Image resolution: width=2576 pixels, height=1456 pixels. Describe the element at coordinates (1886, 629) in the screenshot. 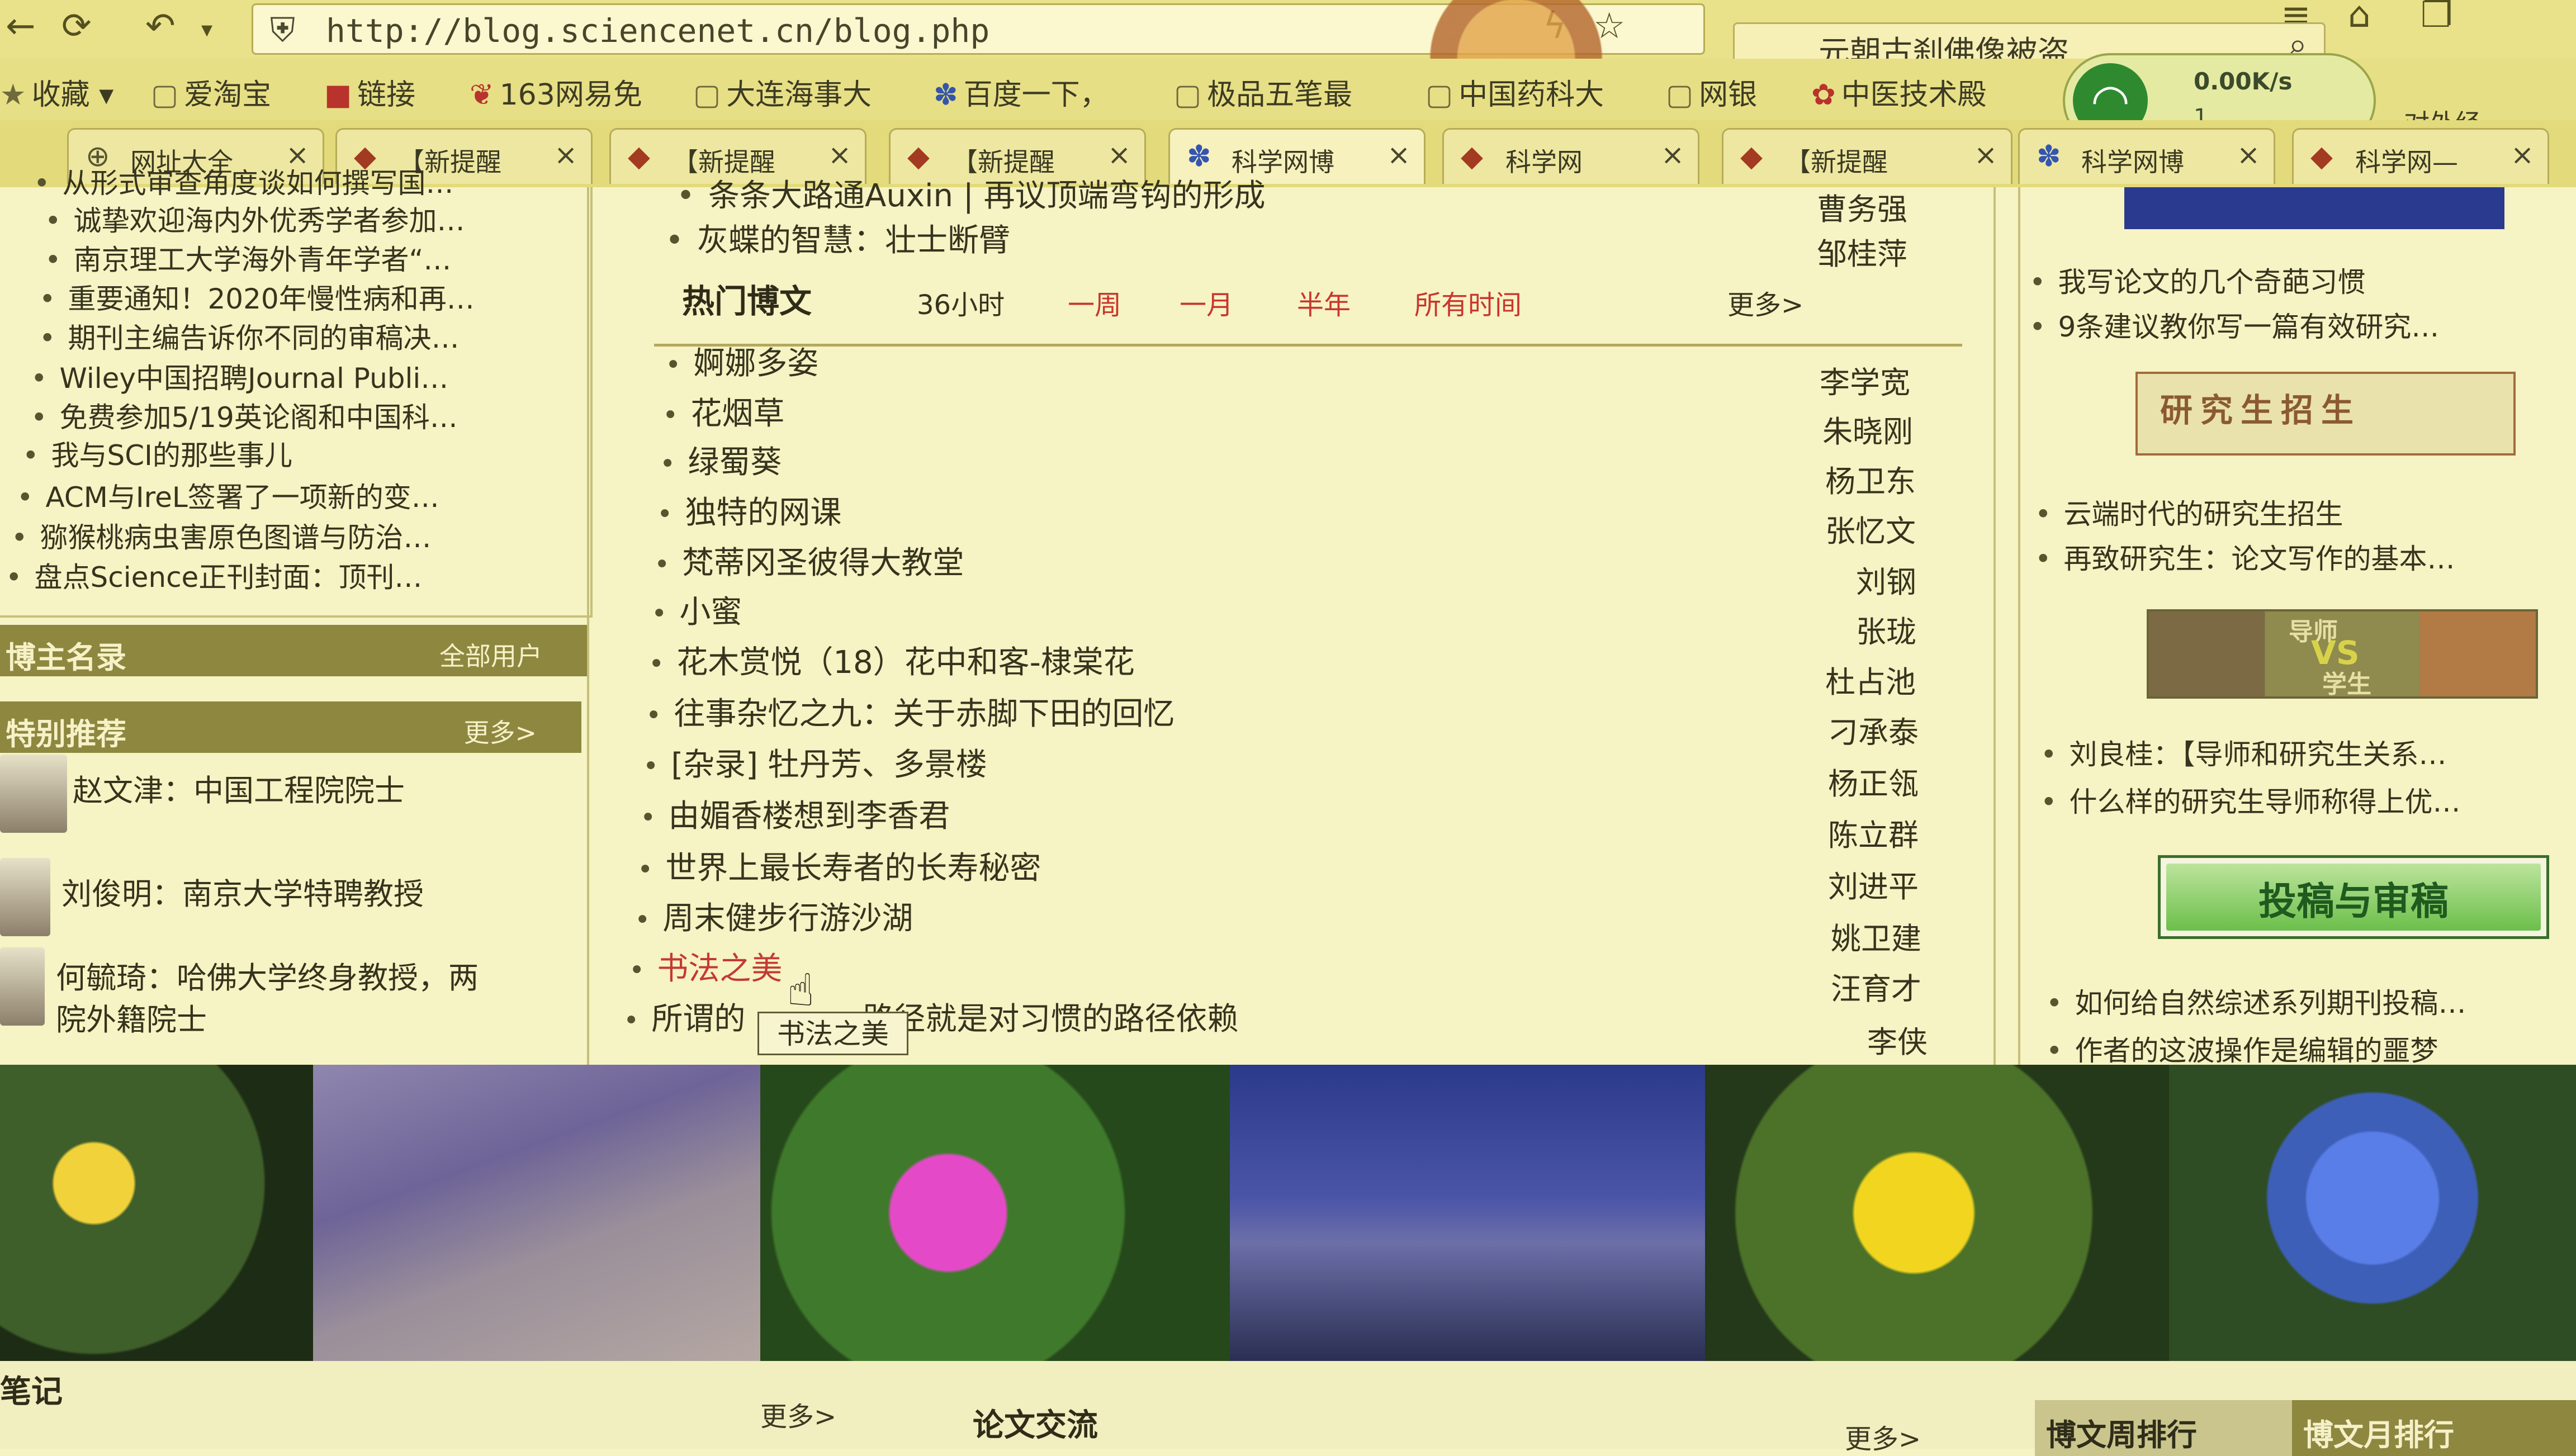

I see `hot-post-author: 张珑` at that location.